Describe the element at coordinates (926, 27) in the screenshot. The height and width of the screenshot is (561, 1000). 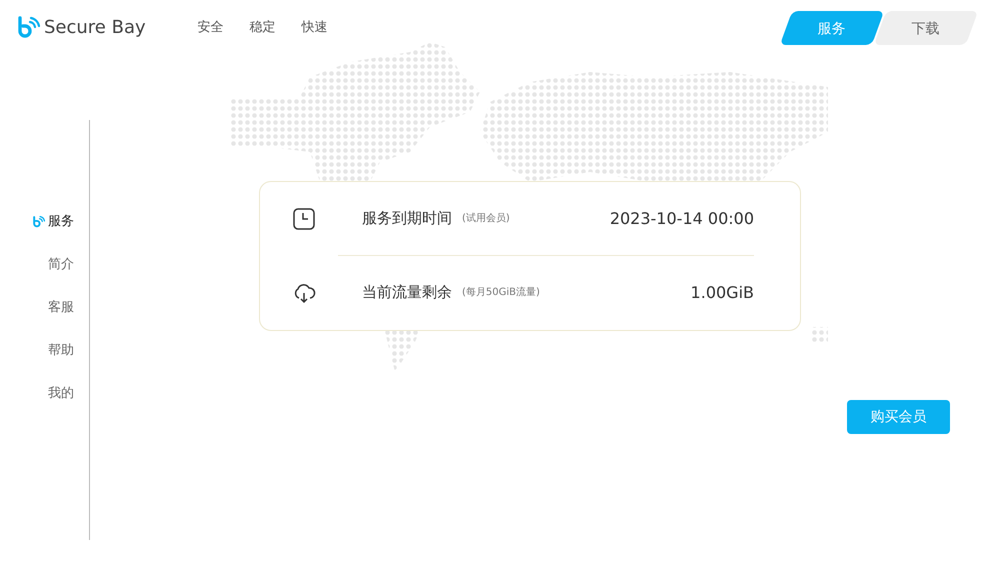
I see `nav-tab: 下载` at that location.